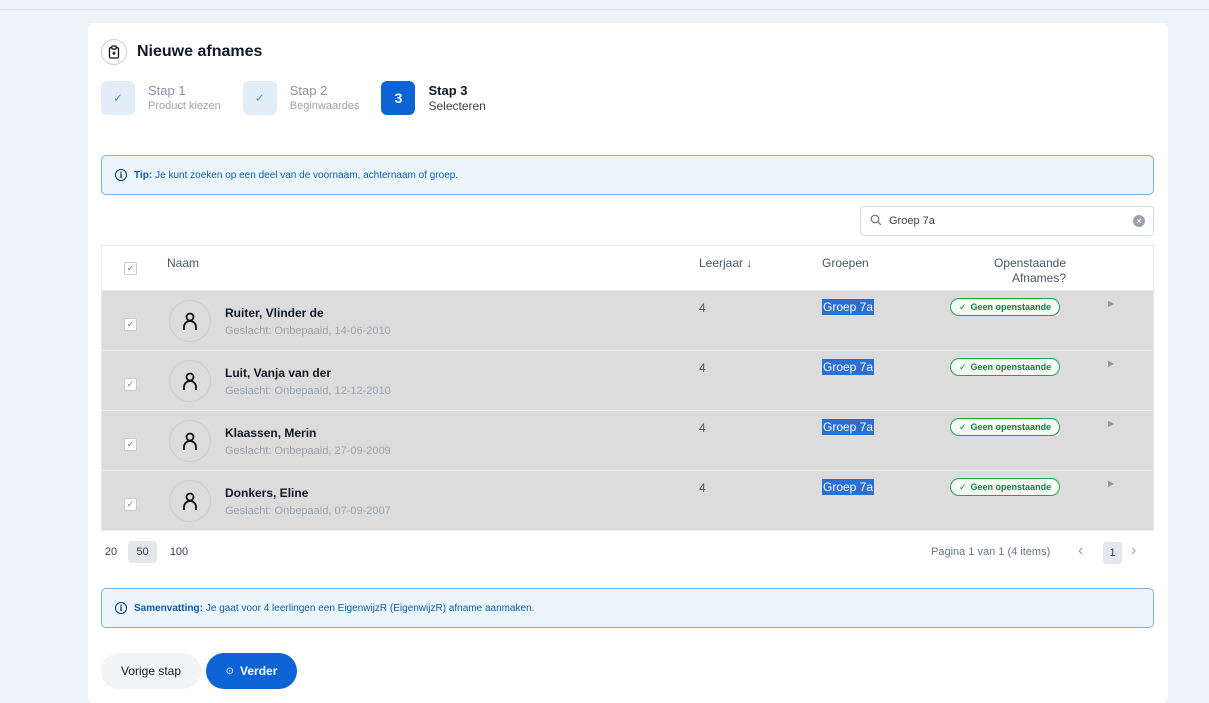 The width and height of the screenshot is (1209, 703). Describe the element at coordinates (151, 671) in the screenshot. I see `previous-step-button: Vorige stap` at that location.